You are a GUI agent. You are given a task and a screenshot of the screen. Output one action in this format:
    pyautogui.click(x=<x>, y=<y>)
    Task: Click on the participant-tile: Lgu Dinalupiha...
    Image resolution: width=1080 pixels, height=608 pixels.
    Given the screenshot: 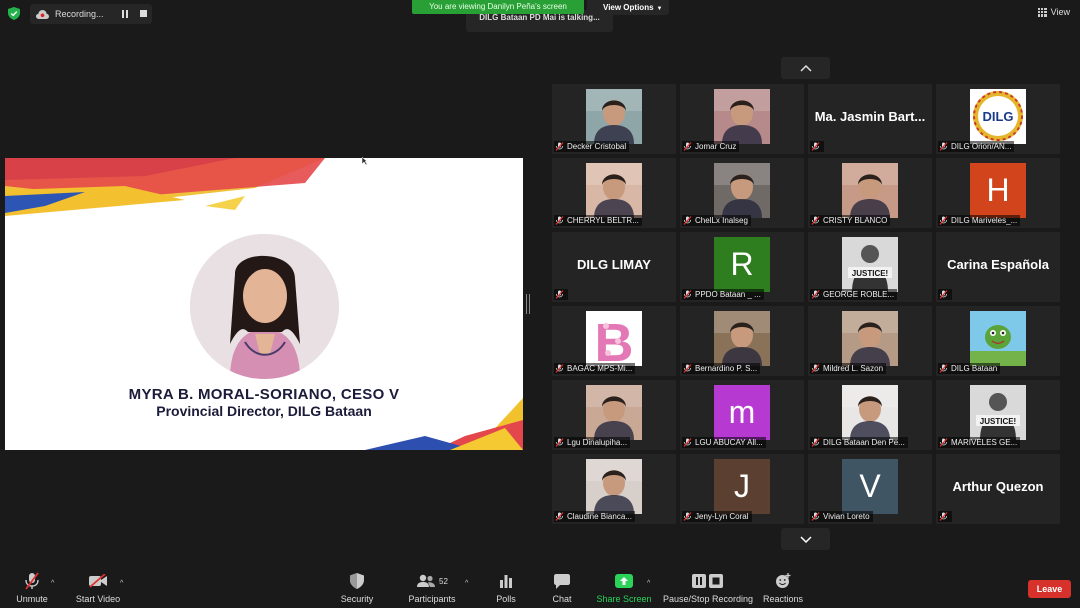 What is the action you would take?
    pyautogui.click(x=614, y=415)
    